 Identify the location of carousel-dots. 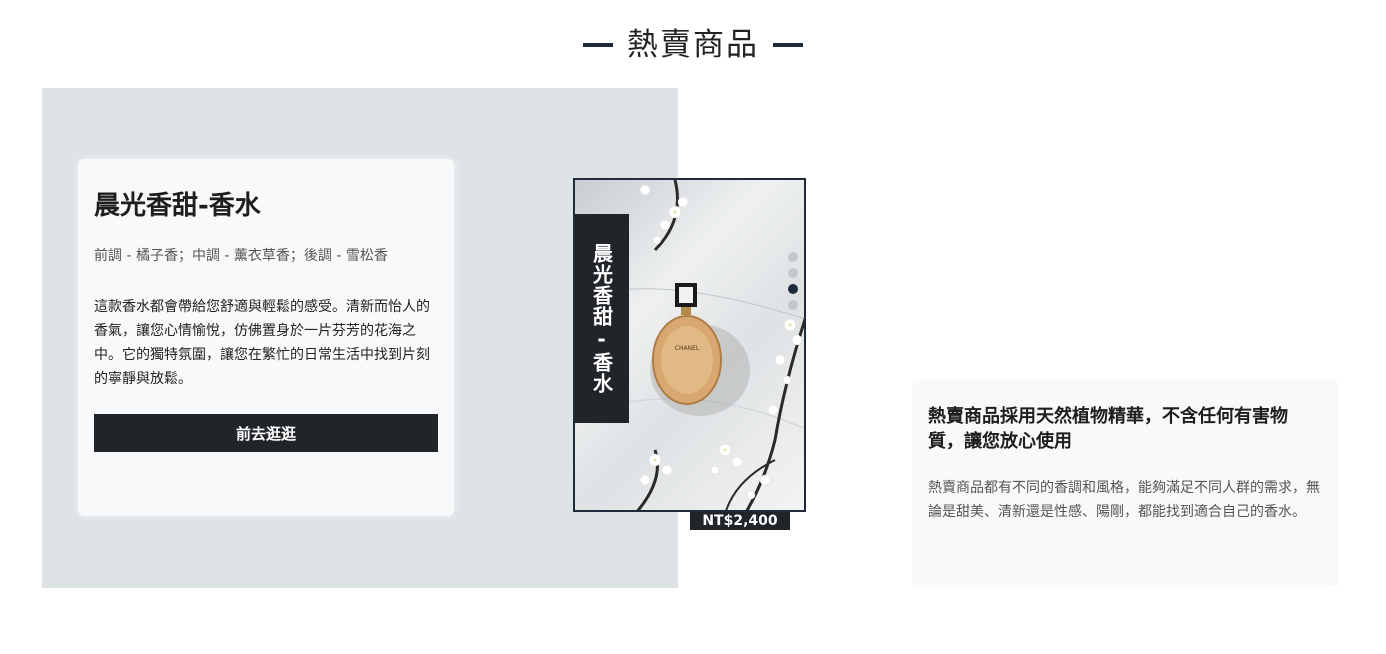
(793, 281).